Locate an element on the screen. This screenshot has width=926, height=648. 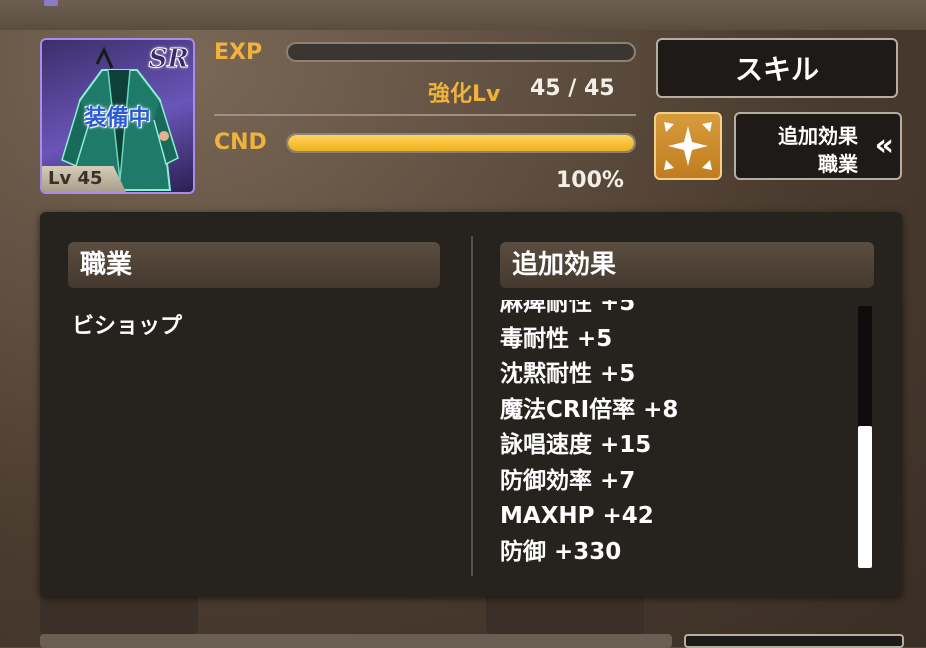
top-title-strip is located at coordinates (463, 15).